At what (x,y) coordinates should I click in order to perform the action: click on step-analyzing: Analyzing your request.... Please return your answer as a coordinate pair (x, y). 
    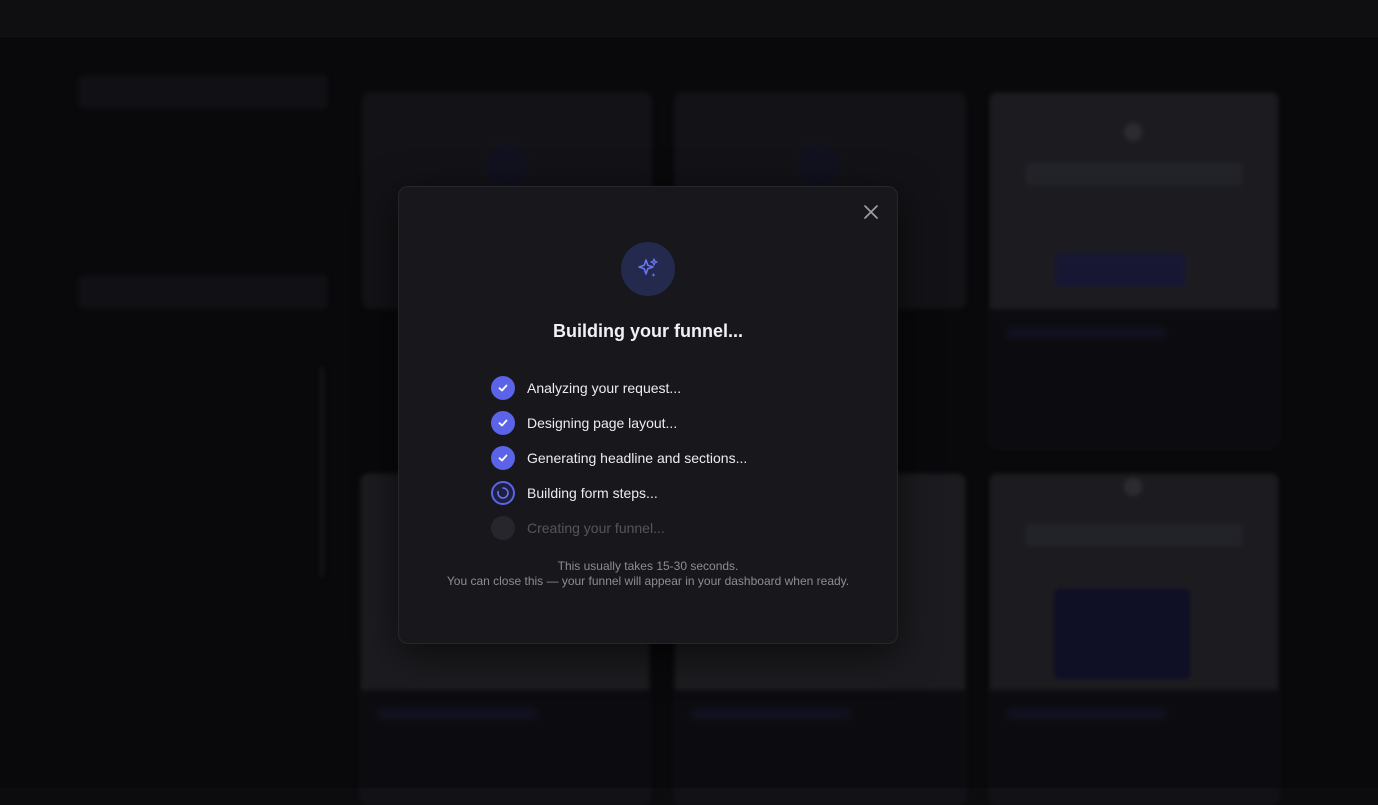
    Looking at the image, I should click on (619, 387).